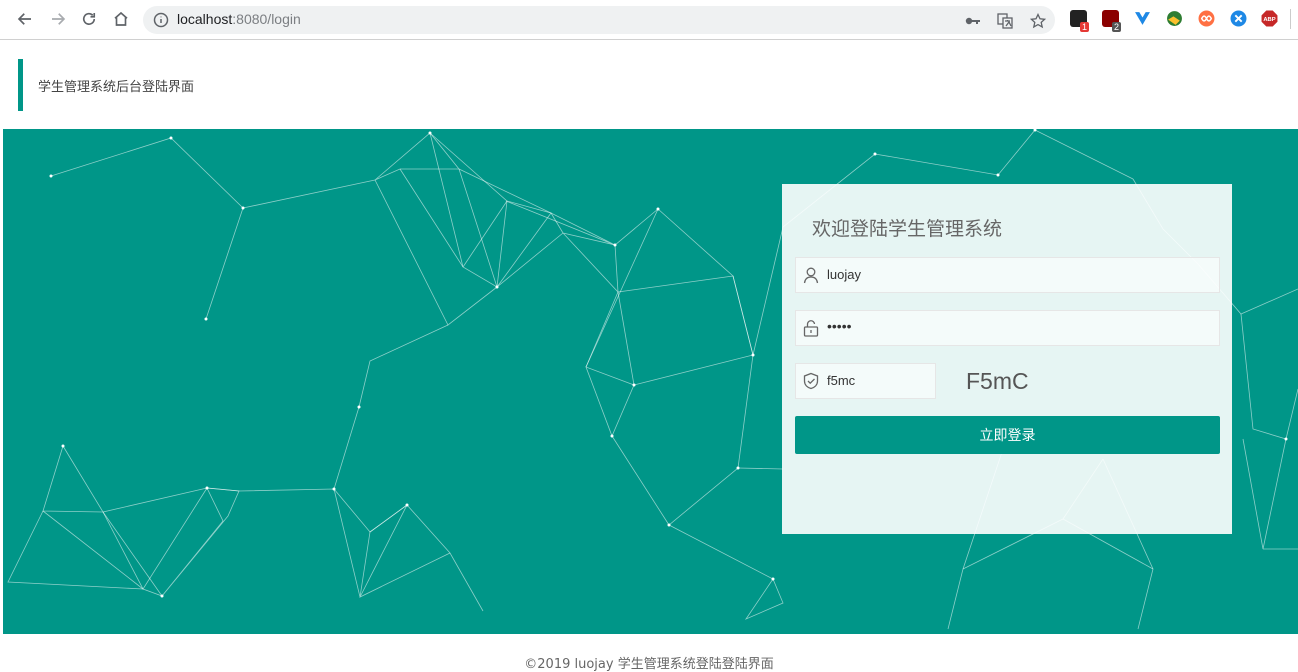 Image resolution: width=1298 pixels, height=672 pixels. What do you see at coordinates (997, 381) in the screenshot?
I see `captcha-image: F5mC` at bounding box center [997, 381].